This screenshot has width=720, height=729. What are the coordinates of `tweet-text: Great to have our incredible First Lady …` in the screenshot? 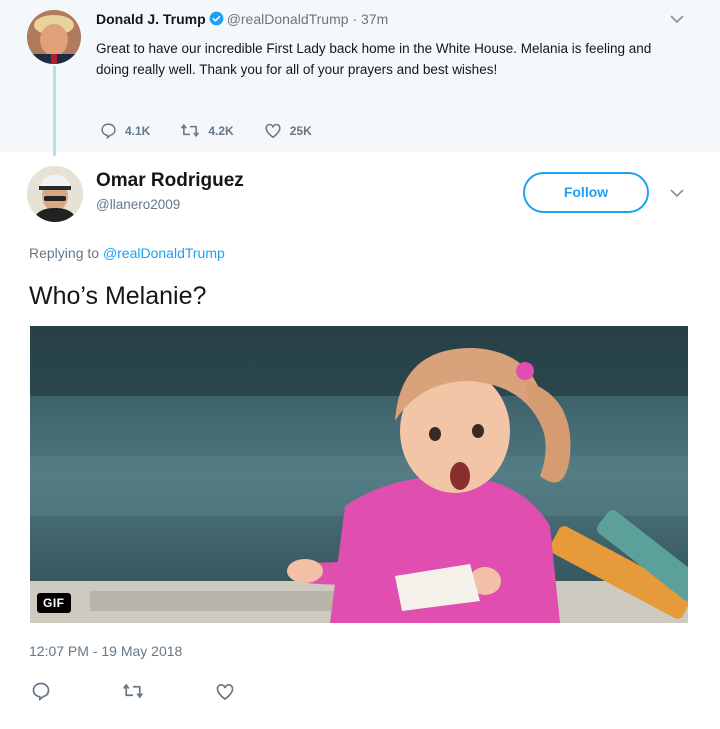 It's located at (374, 59).